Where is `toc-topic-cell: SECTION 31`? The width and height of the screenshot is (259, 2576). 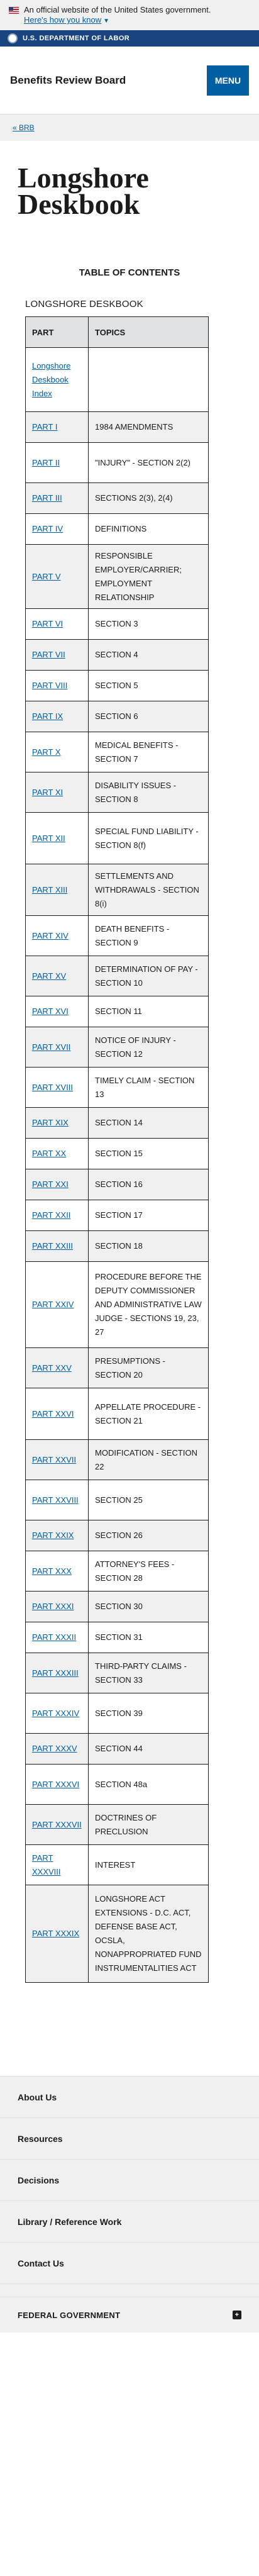 toc-topic-cell: SECTION 31 is located at coordinates (148, 1637).